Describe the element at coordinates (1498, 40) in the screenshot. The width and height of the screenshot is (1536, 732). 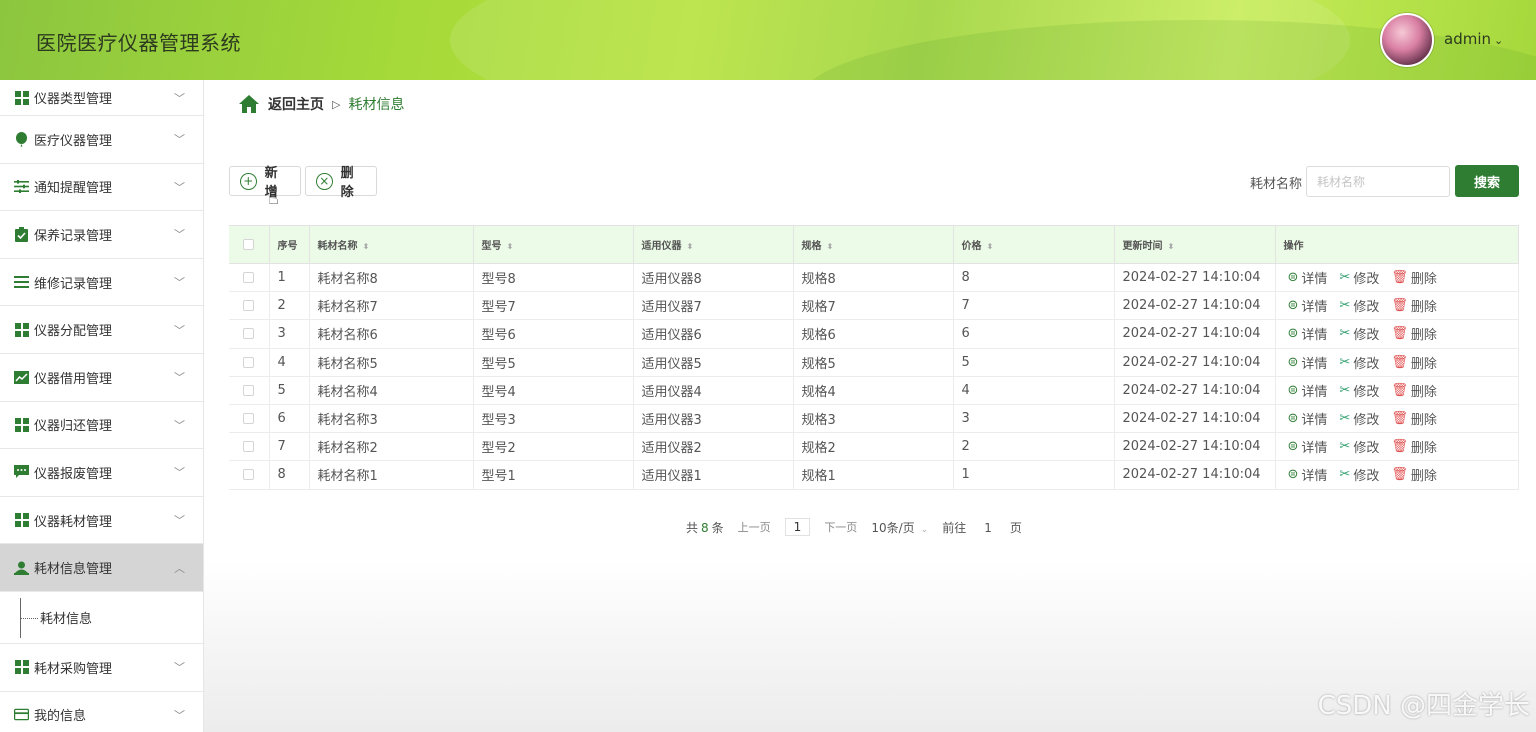
I see `chevron-down-icon: ⌄` at that location.